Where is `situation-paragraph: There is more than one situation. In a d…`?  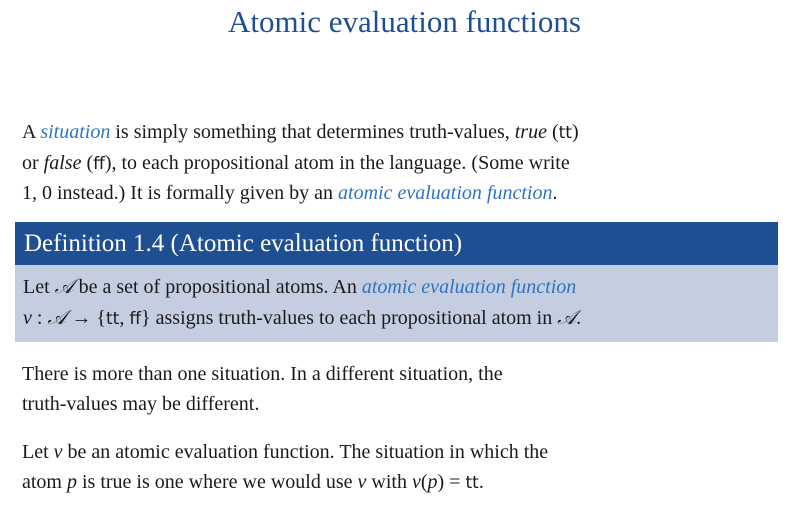
situation-paragraph: There is more than one situation. In a d… is located at coordinates (407, 389).